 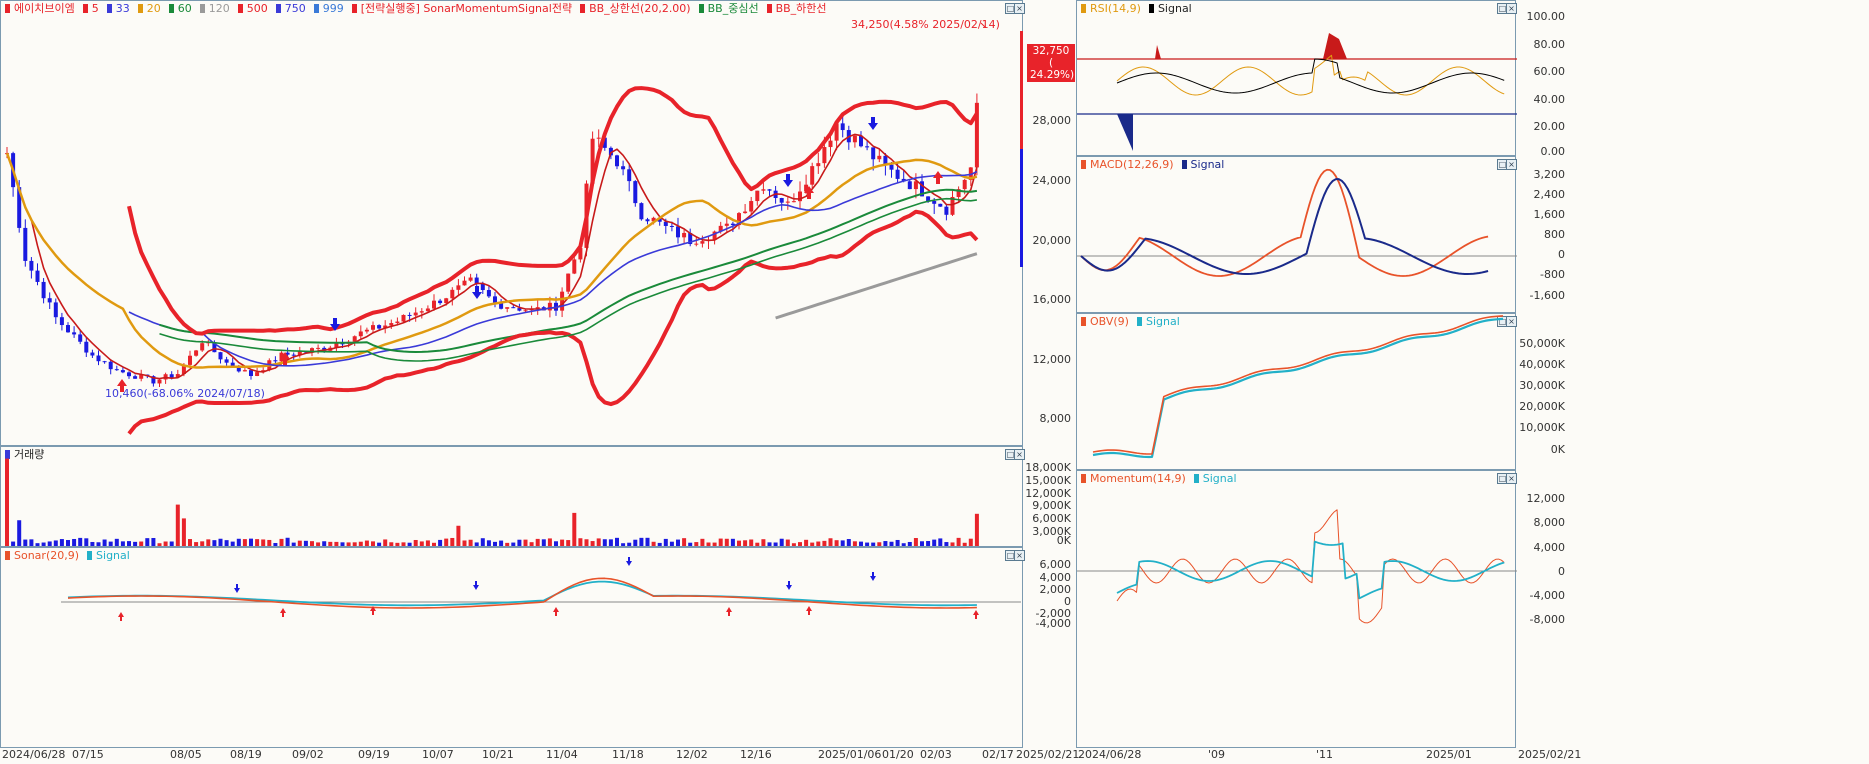 What do you see at coordinates (1296, 391) in the screenshot?
I see `obv-panel: OBV(9) Signal □ ×` at bounding box center [1296, 391].